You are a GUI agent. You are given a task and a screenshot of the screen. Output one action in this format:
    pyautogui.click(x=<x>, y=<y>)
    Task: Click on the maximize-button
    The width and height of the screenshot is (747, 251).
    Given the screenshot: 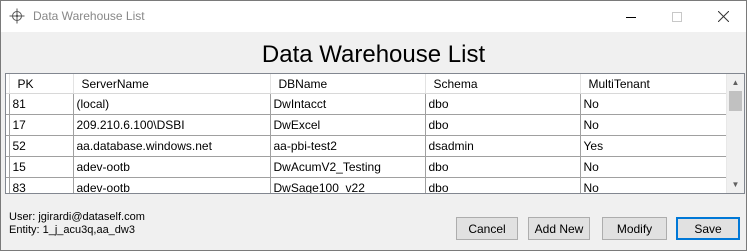 What is the action you would take?
    pyautogui.click(x=677, y=16)
    